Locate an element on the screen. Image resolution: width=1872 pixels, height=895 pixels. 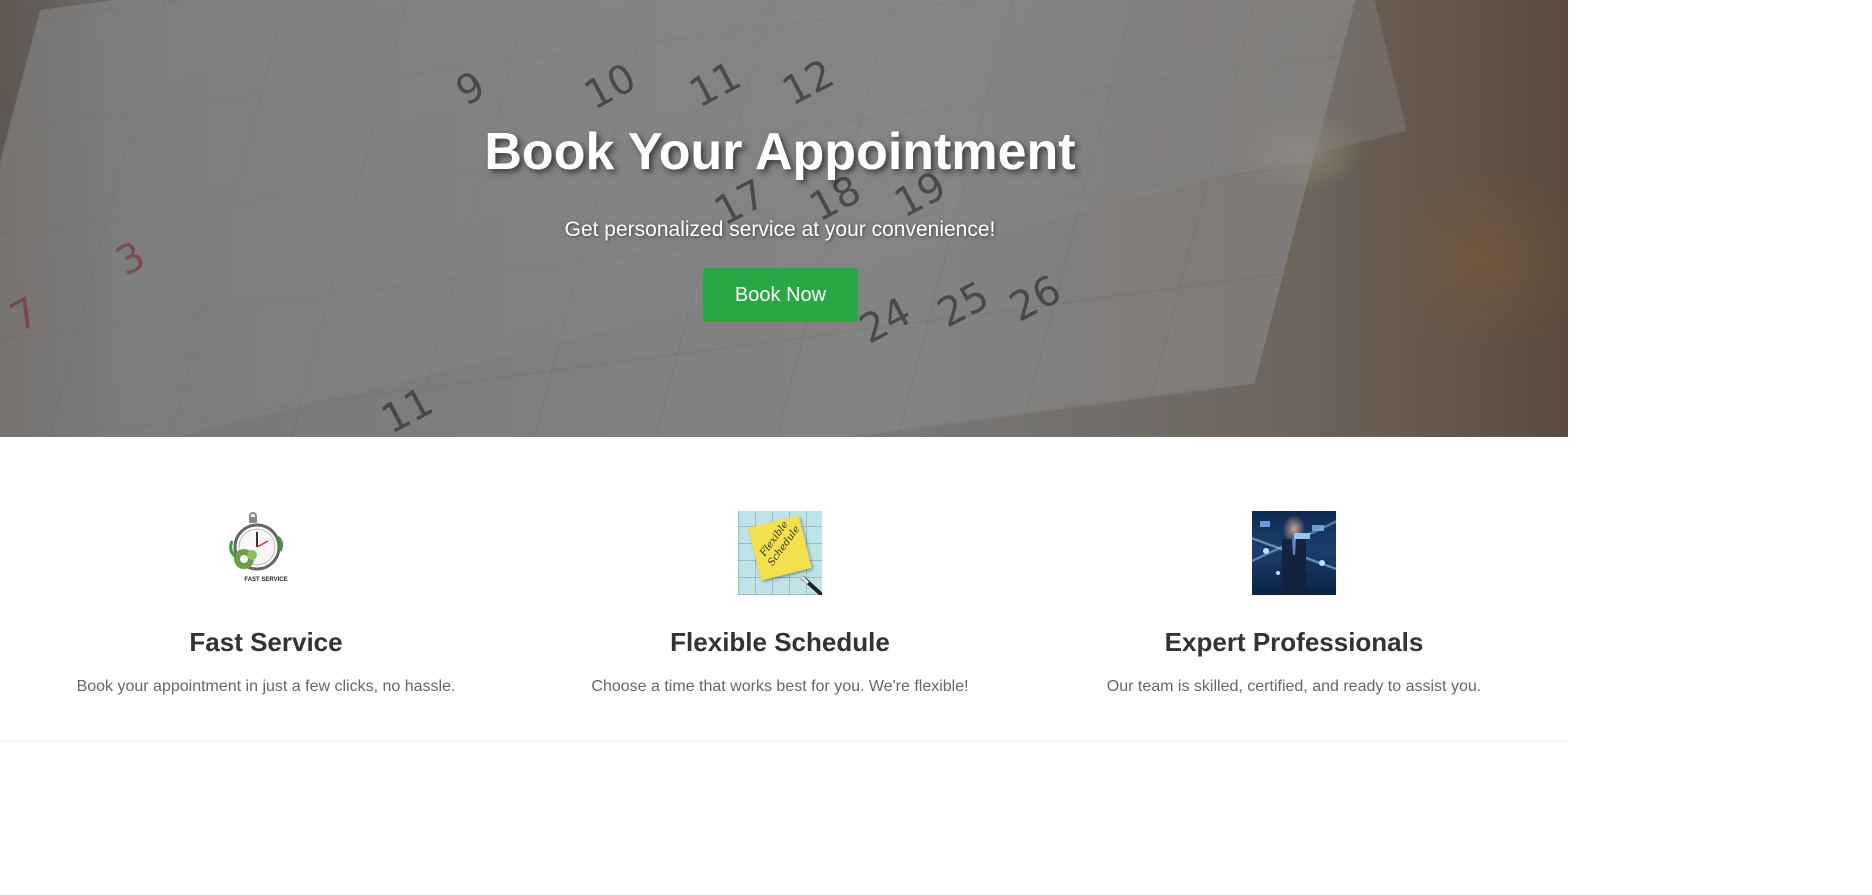
fast-service-image: FAST SERVICE is located at coordinates (266, 553).